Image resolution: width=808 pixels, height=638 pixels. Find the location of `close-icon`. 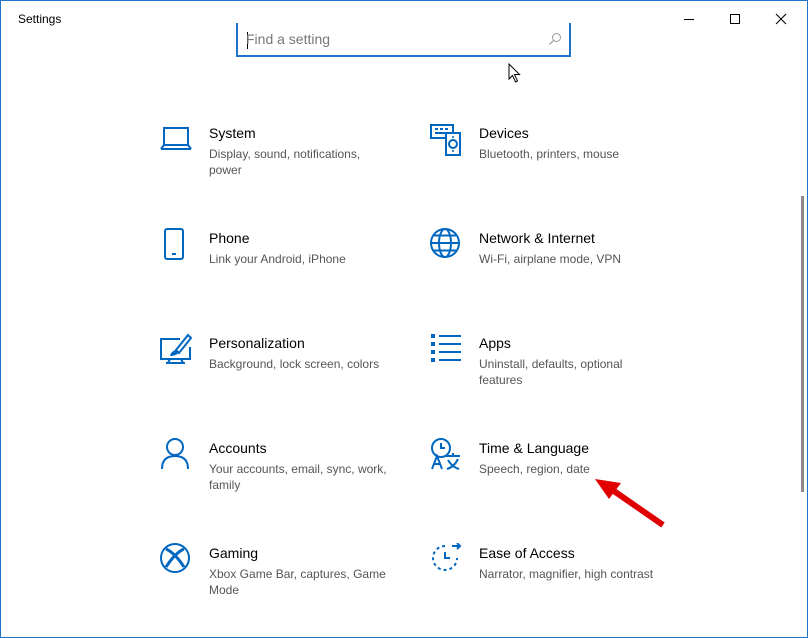

close-icon is located at coordinates (781, 19).